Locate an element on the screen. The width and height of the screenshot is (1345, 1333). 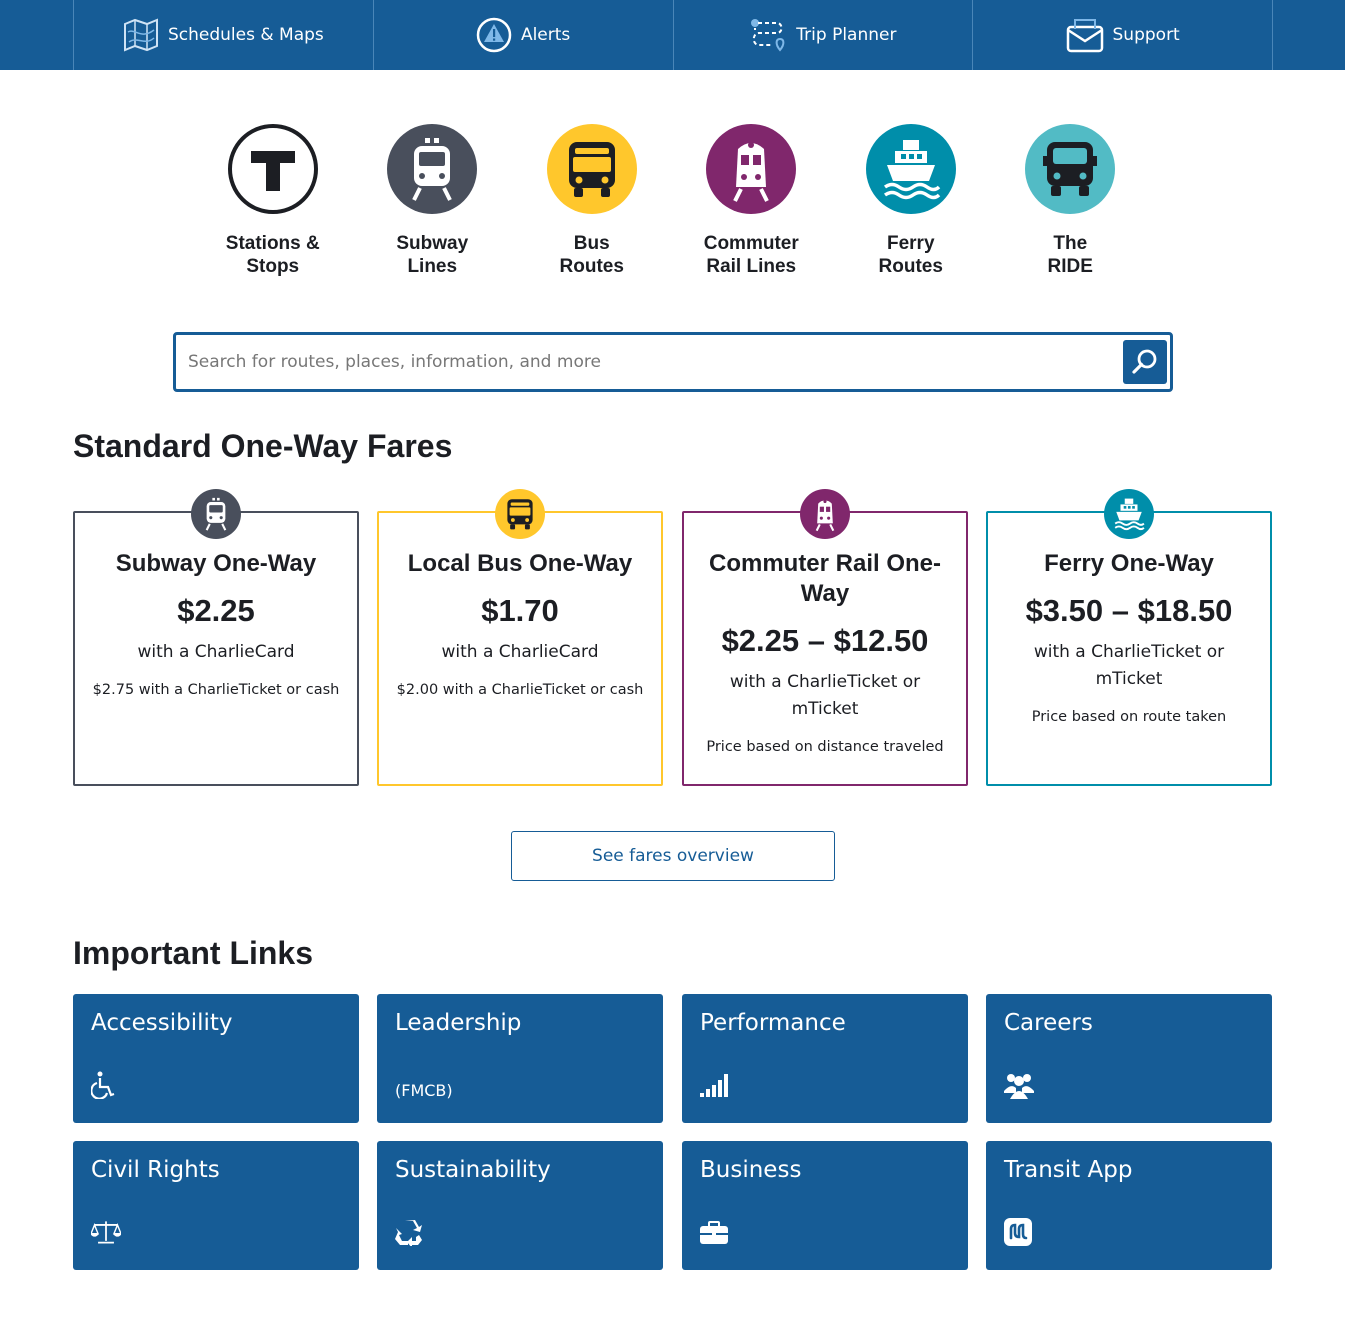
wheelchair-icon is located at coordinates (106, 1085).